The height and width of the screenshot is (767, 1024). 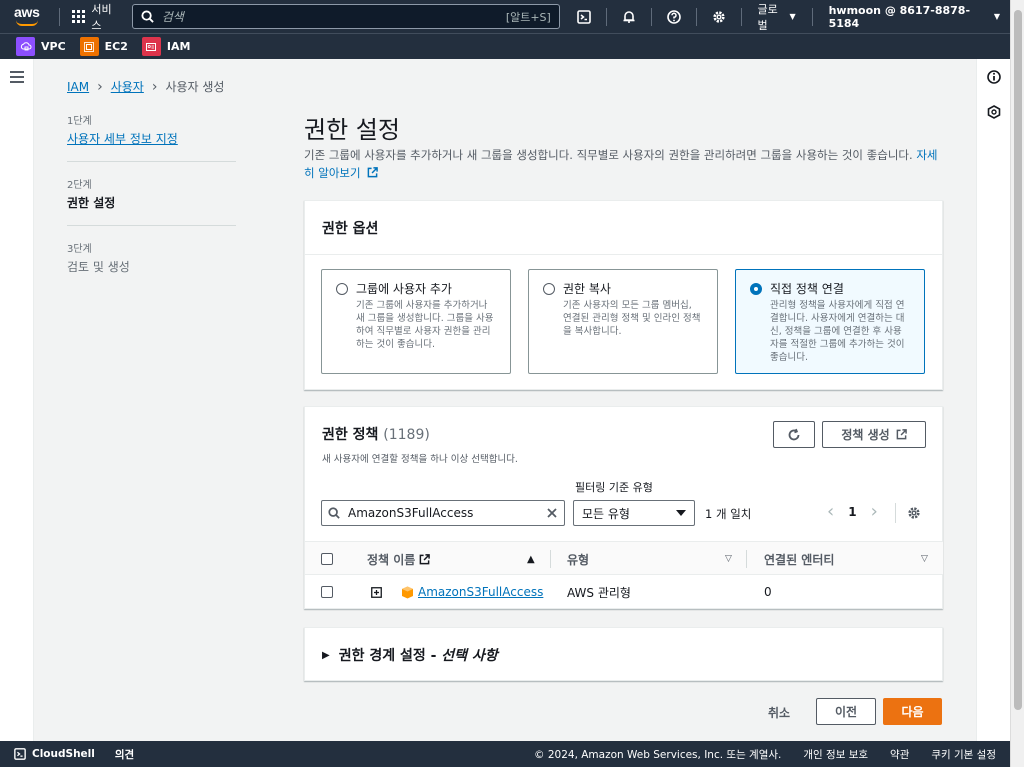 What do you see at coordinates (623, 654) in the screenshot?
I see `permissions-boundary-panel: ▶ 권한 경계 설정 - 선택 사항` at bounding box center [623, 654].